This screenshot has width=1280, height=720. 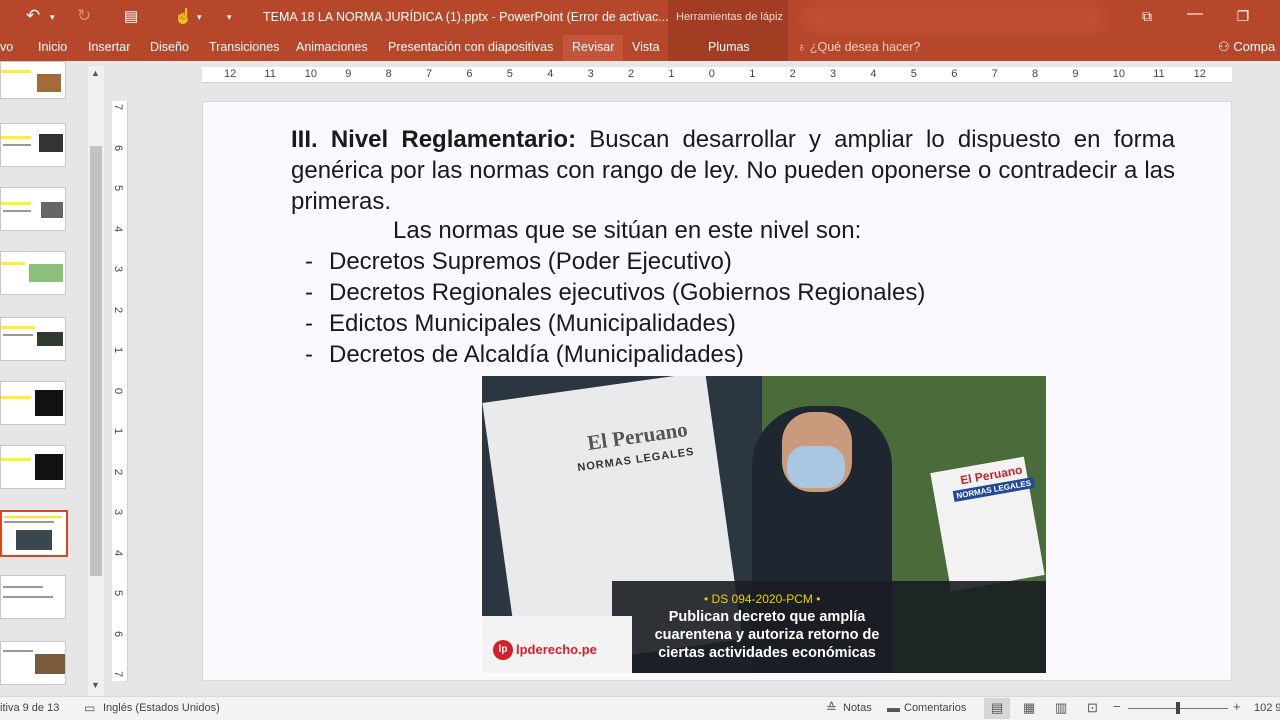 What do you see at coordinates (1195, 14) in the screenshot?
I see `minimize-icon: —` at bounding box center [1195, 14].